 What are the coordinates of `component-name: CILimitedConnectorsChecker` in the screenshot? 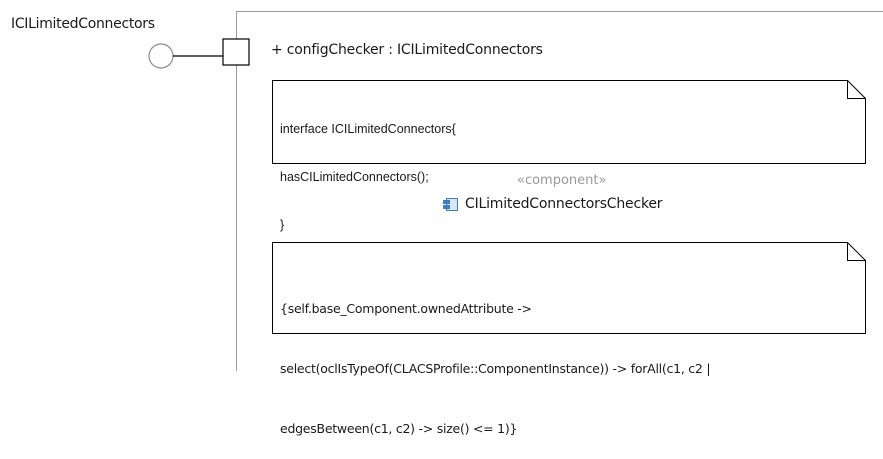 It's located at (564, 204).